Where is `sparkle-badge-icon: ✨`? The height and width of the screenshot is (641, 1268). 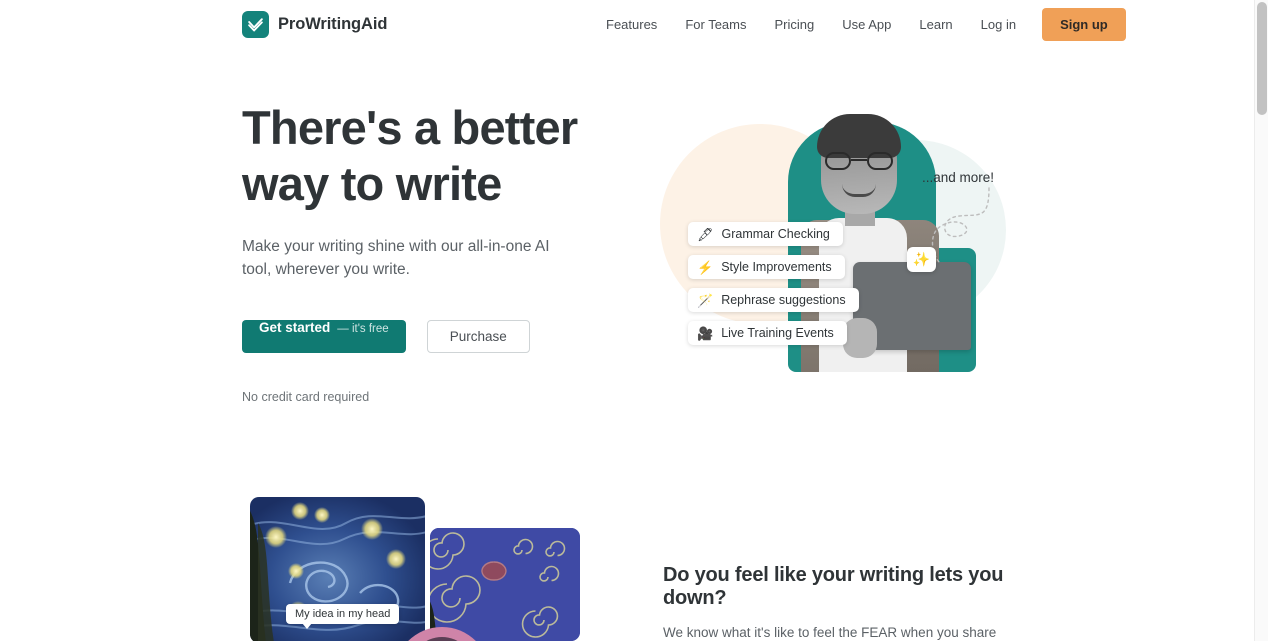
sparkle-badge-icon: ✨ is located at coordinates (921, 259).